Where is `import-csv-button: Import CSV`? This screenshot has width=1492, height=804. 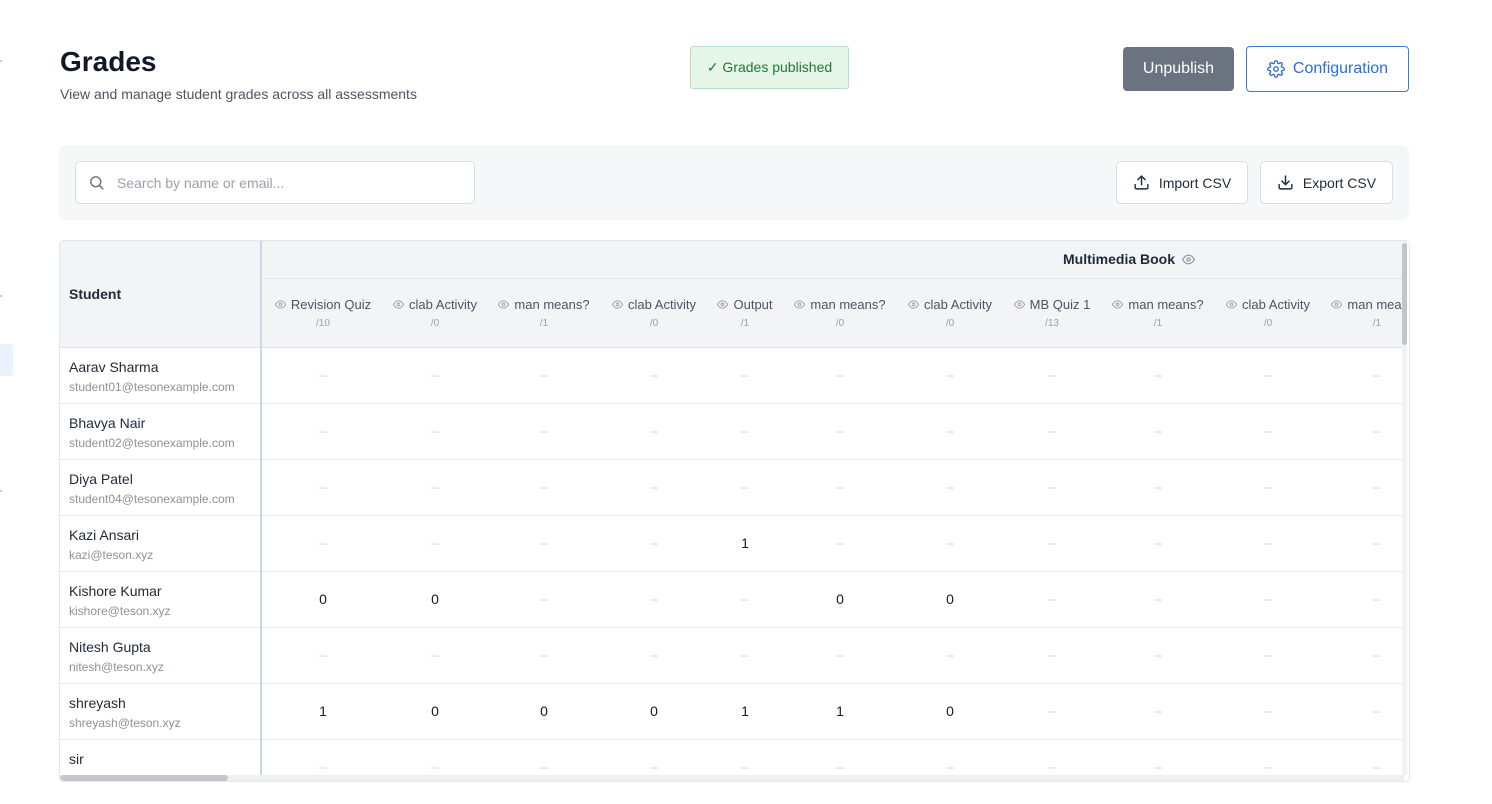 import-csv-button: Import CSV is located at coordinates (1182, 182).